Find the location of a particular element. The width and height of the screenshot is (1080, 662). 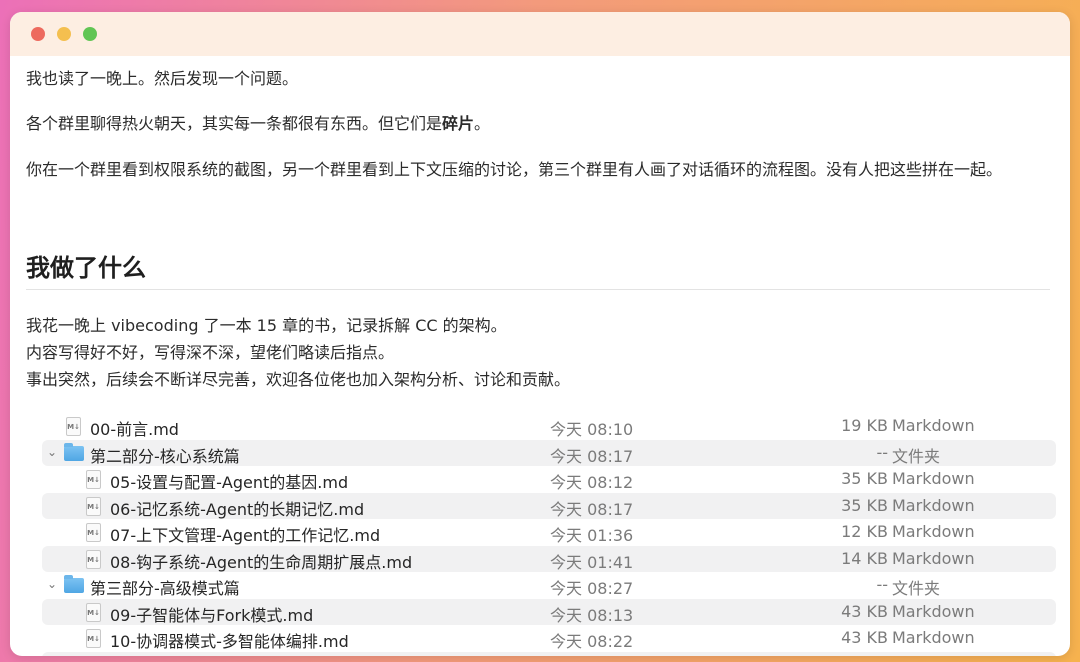

item-date: 今天 08:12 is located at coordinates (592, 482).